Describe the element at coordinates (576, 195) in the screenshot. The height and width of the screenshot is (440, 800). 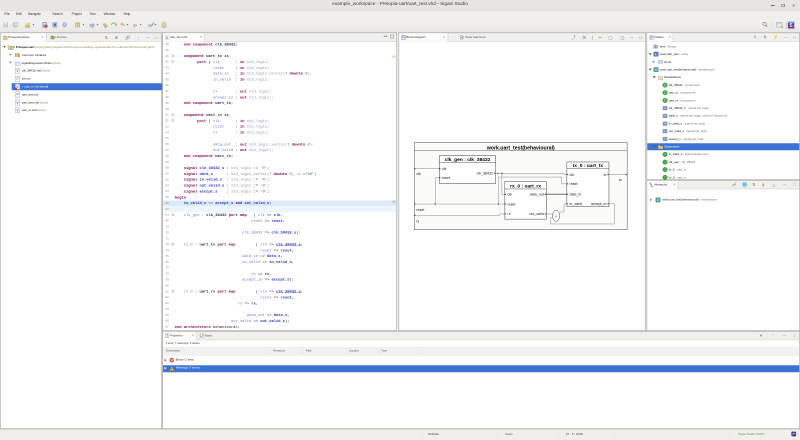
I see `svg-text: data_in` at that location.